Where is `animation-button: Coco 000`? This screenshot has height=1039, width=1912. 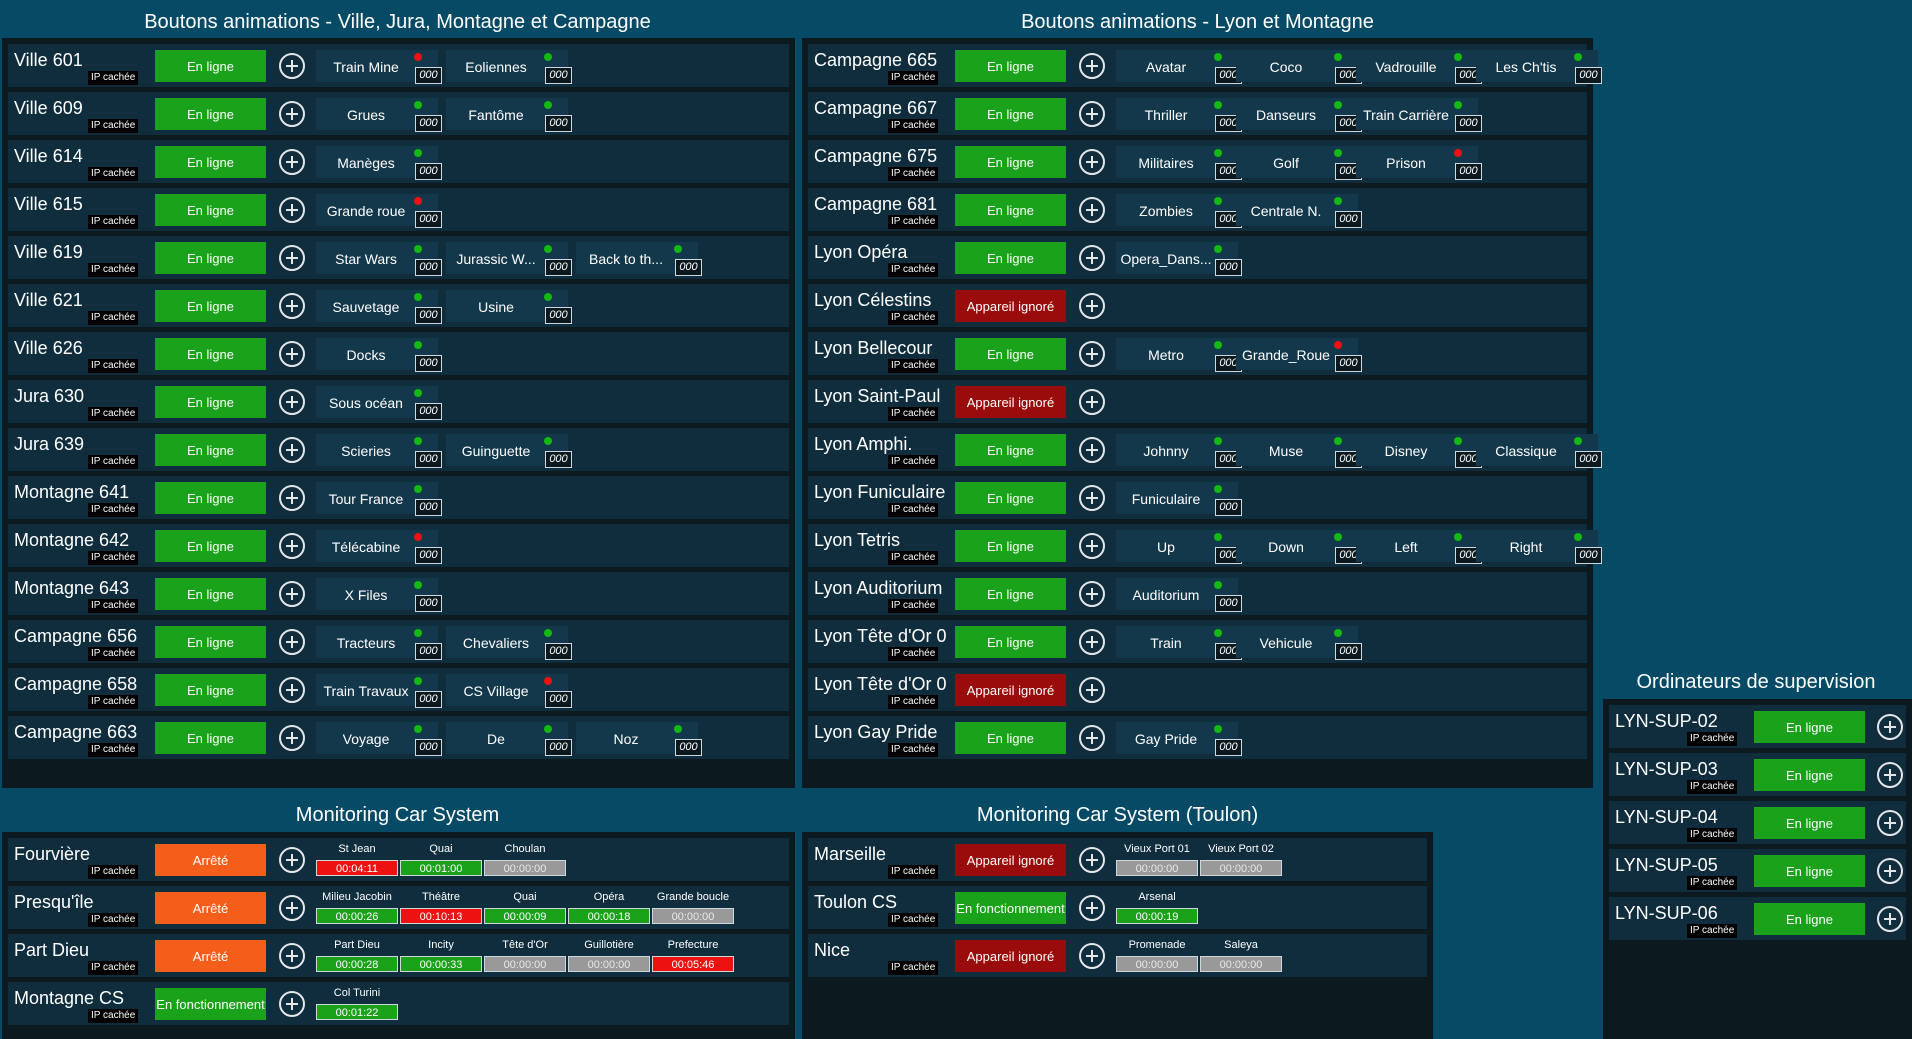 animation-button: Coco 000 is located at coordinates (1299, 67).